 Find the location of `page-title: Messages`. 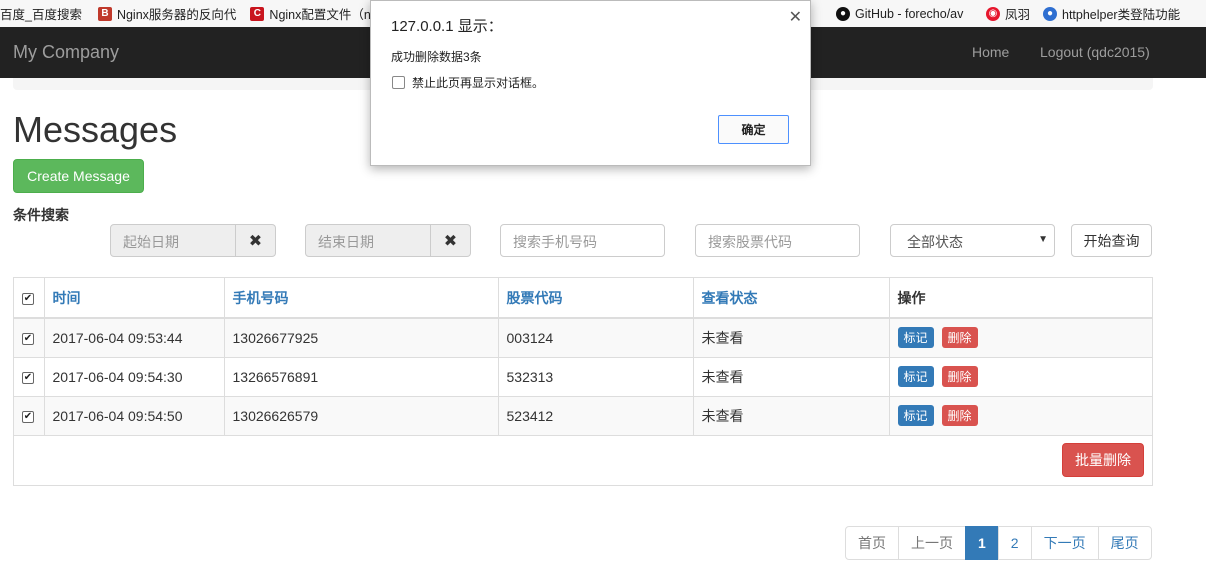

page-title: Messages is located at coordinates (95, 129).